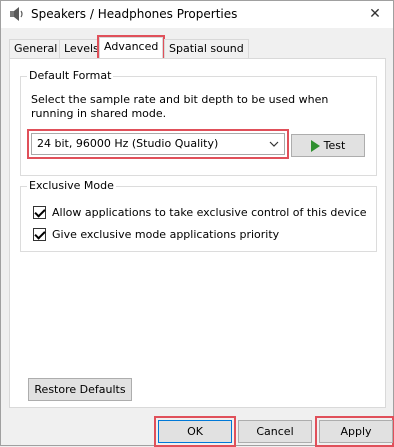 The height and width of the screenshot is (447, 394). What do you see at coordinates (81, 48) in the screenshot?
I see `tab-levels: Levels` at bounding box center [81, 48].